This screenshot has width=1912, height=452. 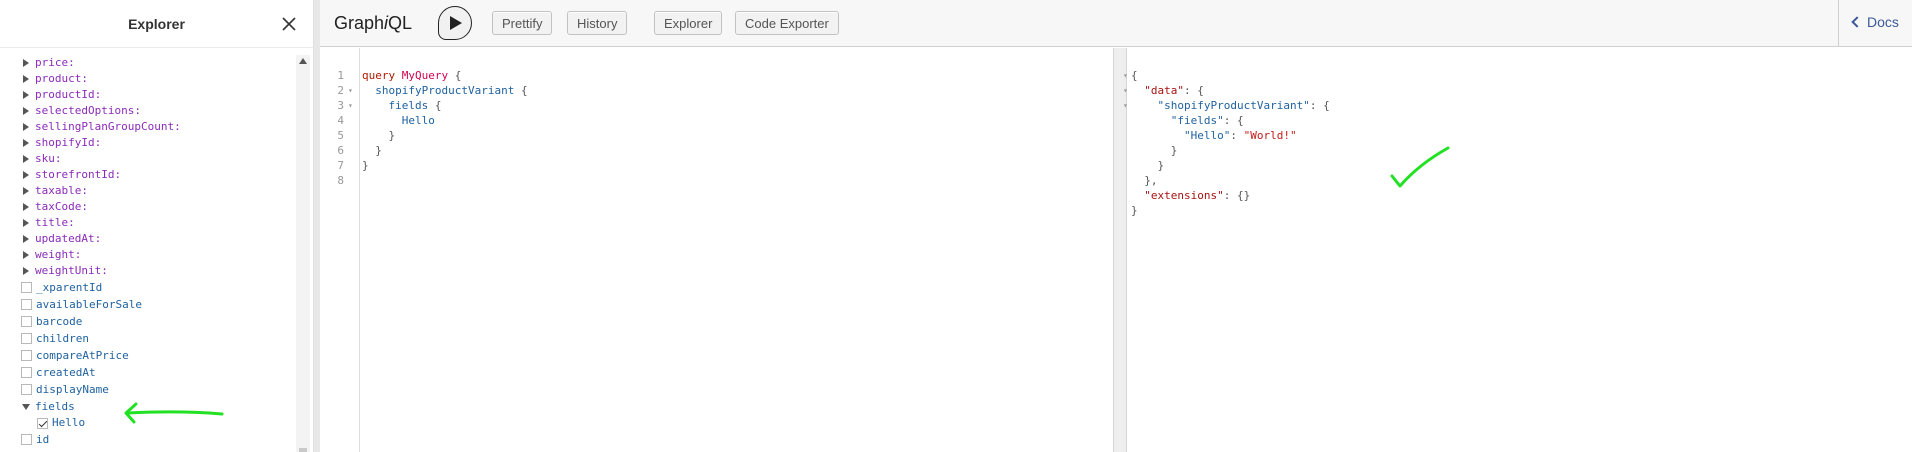 What do you see at coordinates (148, 255) in the screenshot?
I see `tree-item-weight: weight:` at bounding box center [148, 255].